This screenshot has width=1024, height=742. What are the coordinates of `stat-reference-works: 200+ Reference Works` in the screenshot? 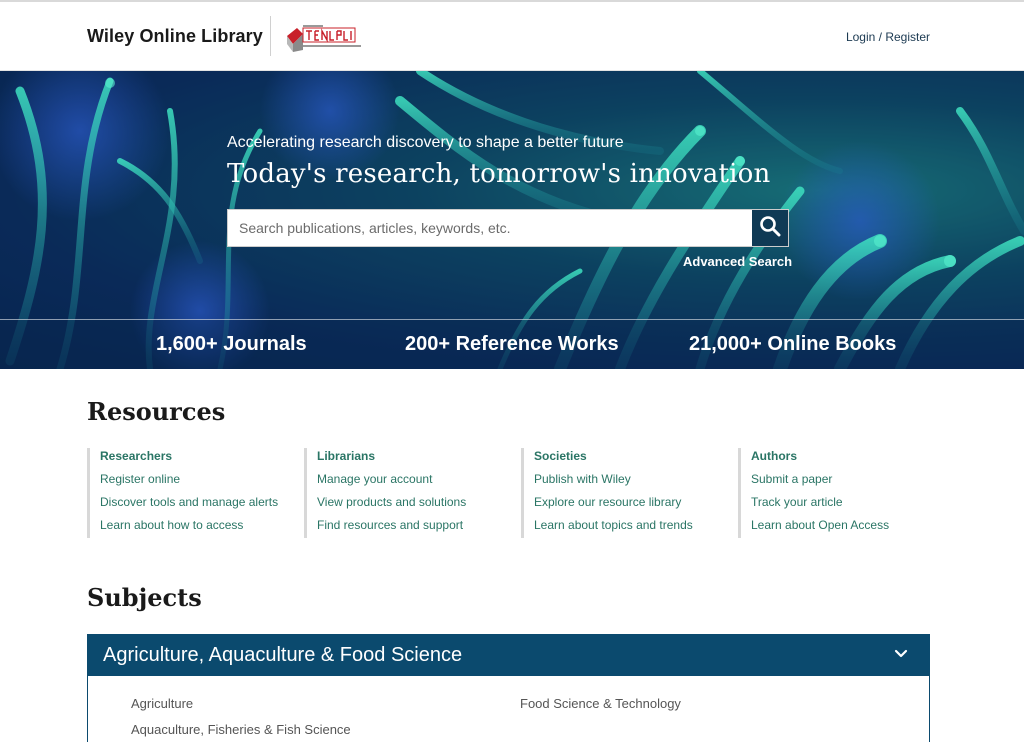 It's located at (512, 344).